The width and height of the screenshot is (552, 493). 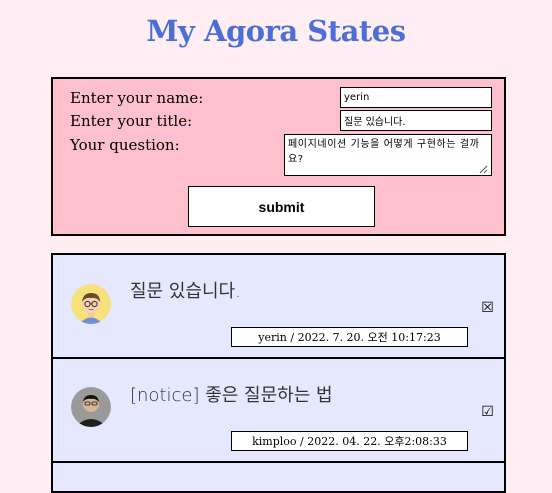 What do you see at coordinates (349, 441) in the screenshot?
I see `discussion-meta: kimploo / 2022. 04. 22. 오후2:08:33` at bounding box center [349, 441].